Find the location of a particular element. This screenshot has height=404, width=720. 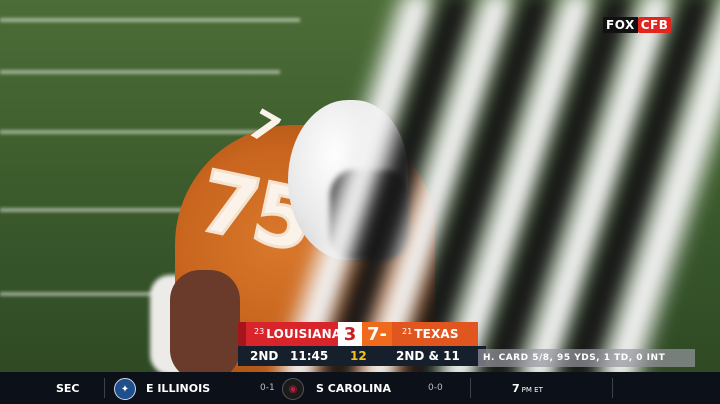

home-rank: 21 is located at coordinates (407, 331).